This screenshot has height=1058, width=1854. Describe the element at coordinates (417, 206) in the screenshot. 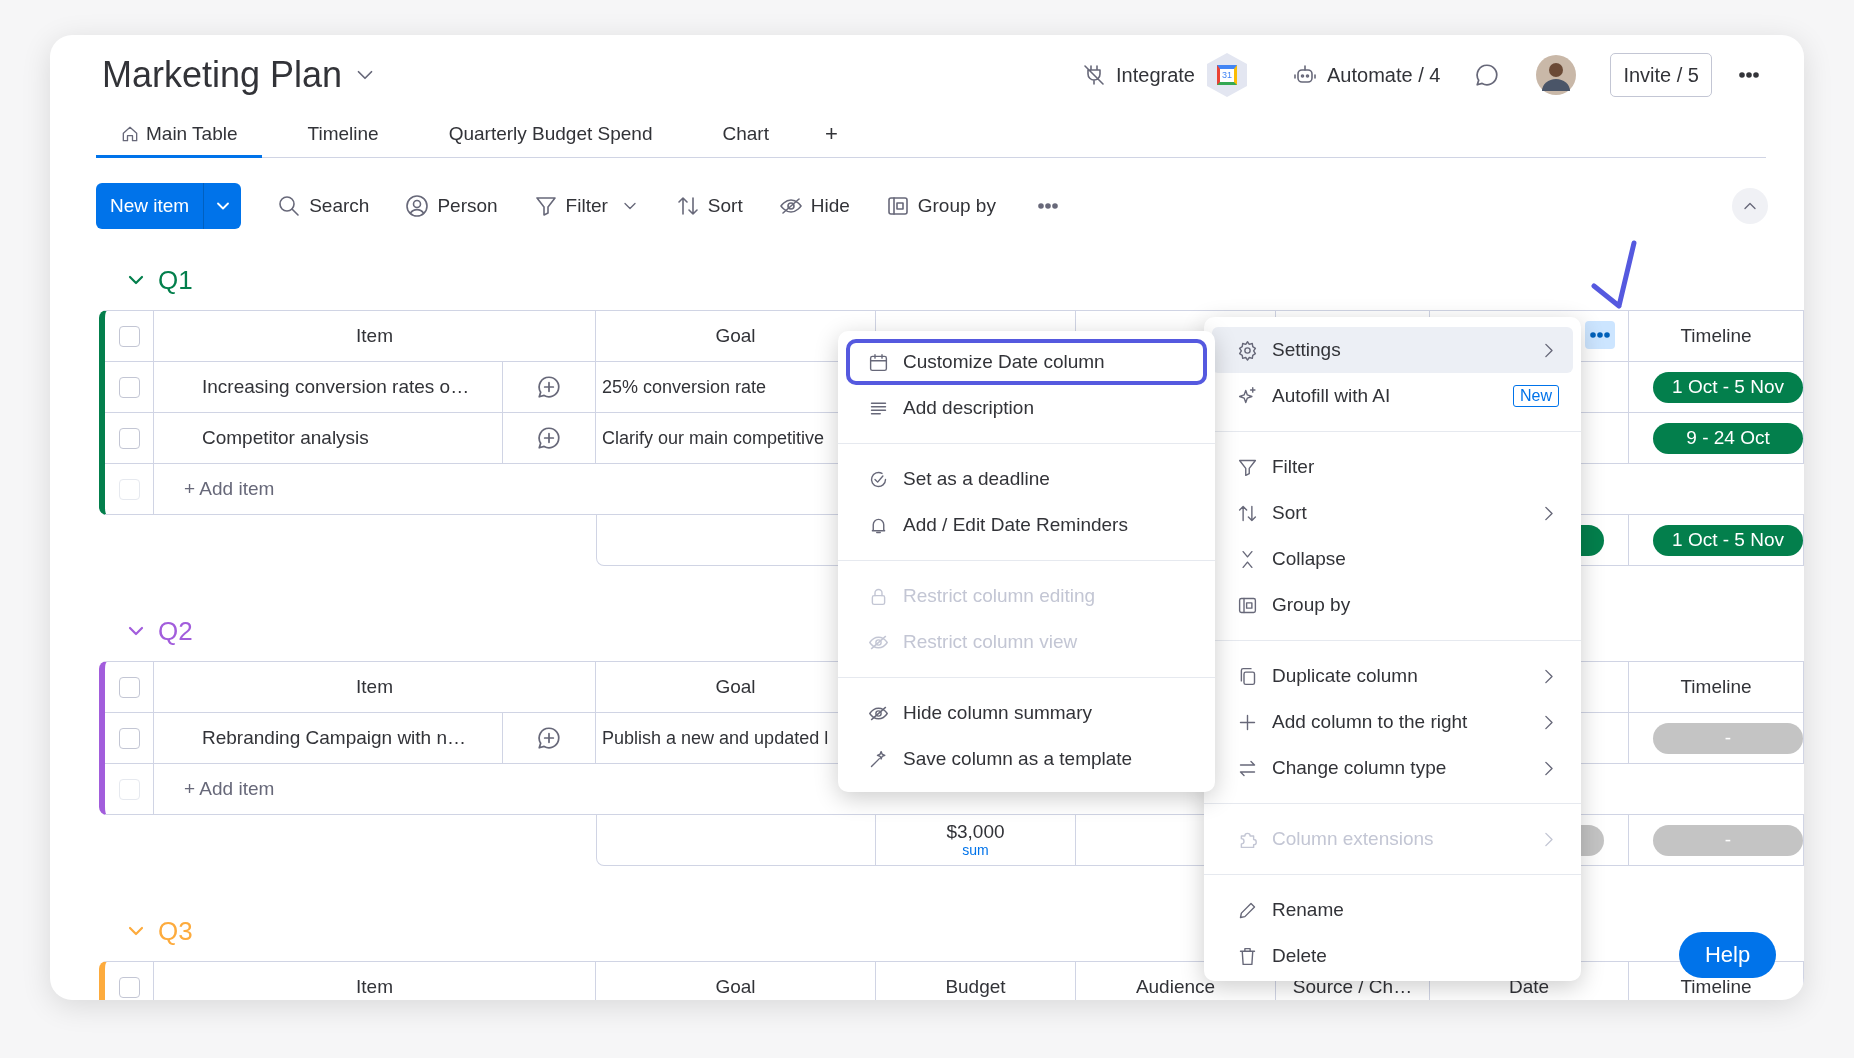

I see `person-icon` at that location.